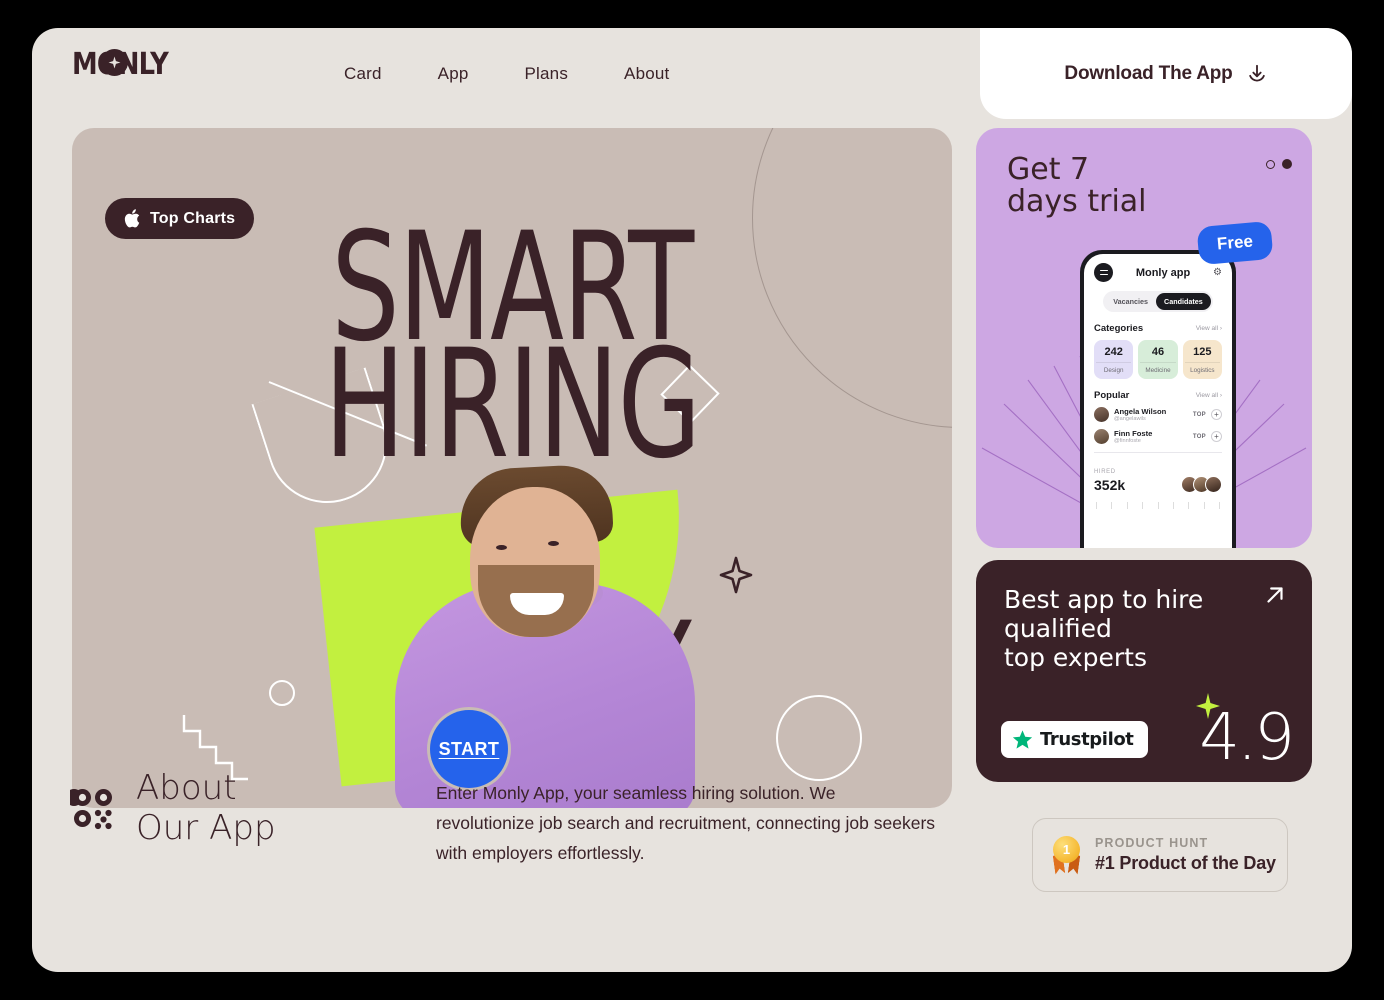  What do you see at coordinates (1127, 441) in the screenshot?
I see `candidate-handle: @finnfoste` at bounding box center [1127, 441].